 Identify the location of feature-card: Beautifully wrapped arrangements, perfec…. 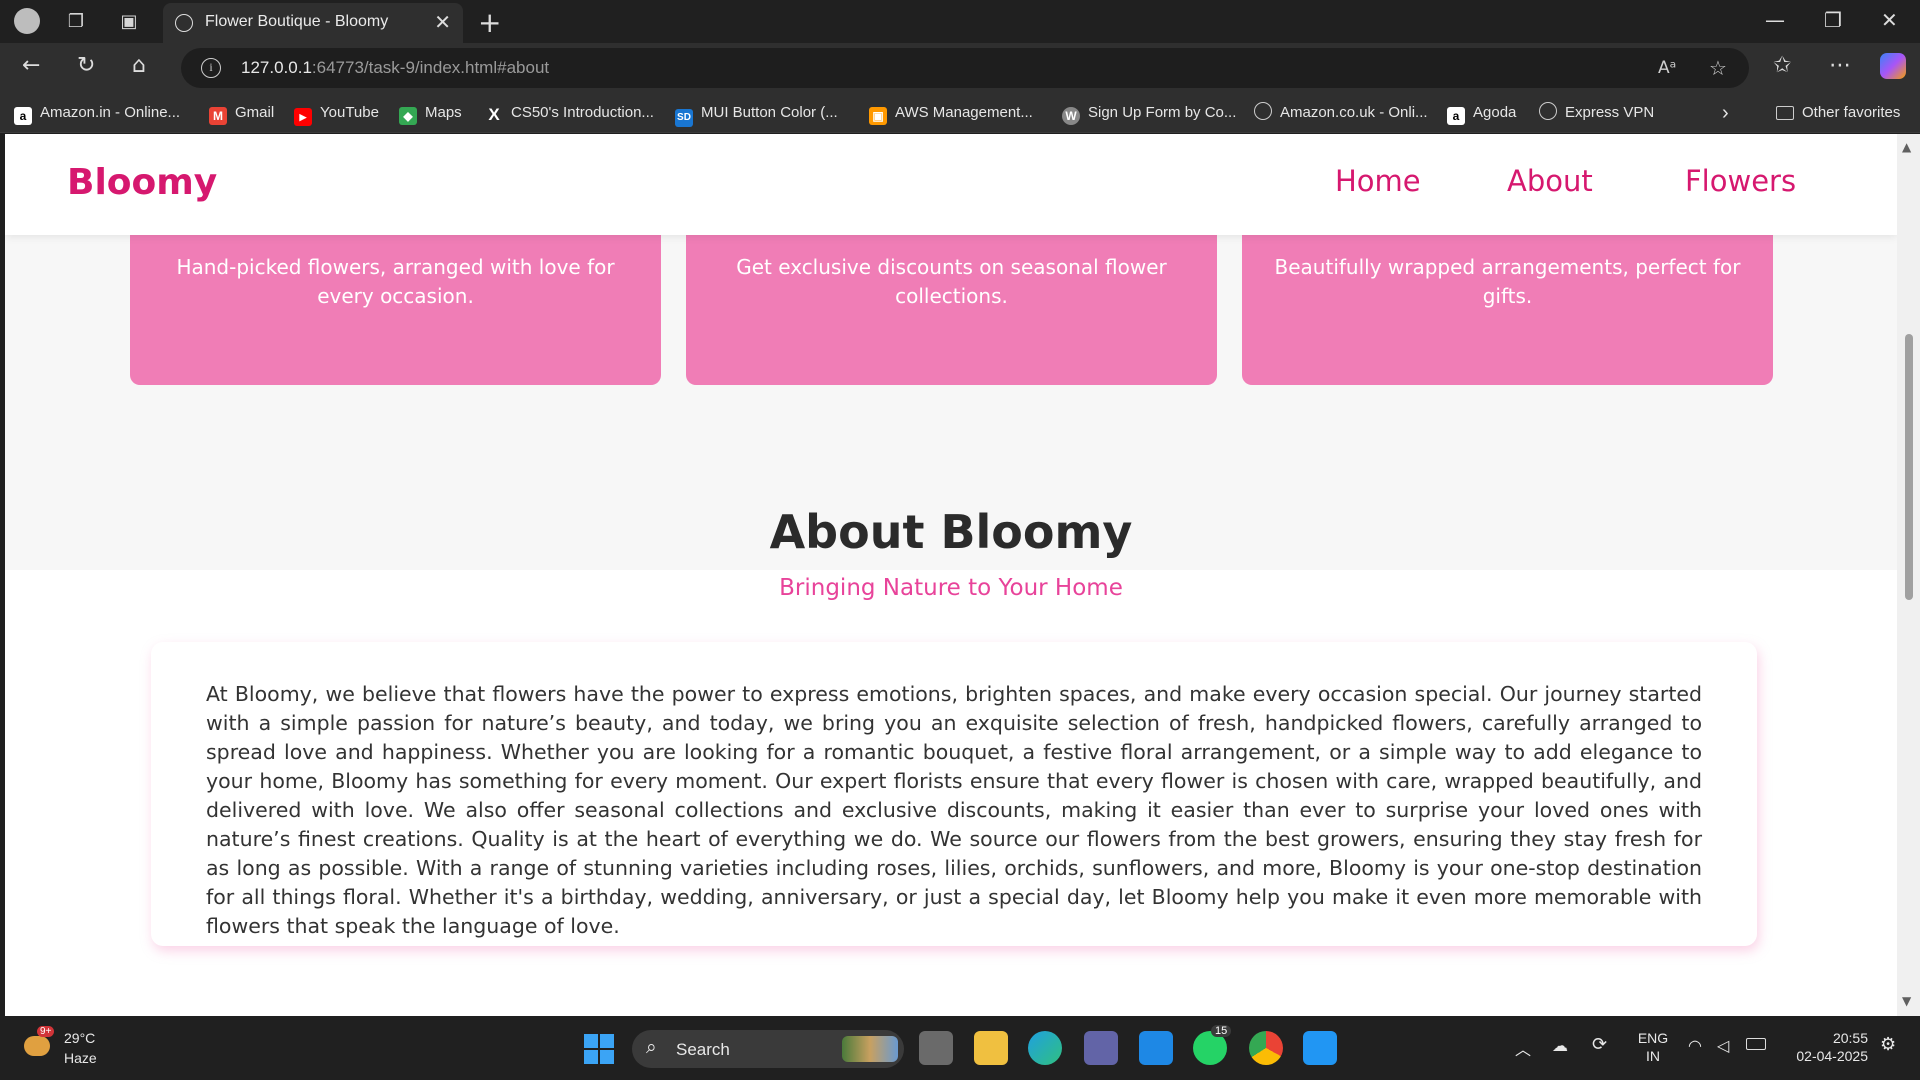
(1507, 310).